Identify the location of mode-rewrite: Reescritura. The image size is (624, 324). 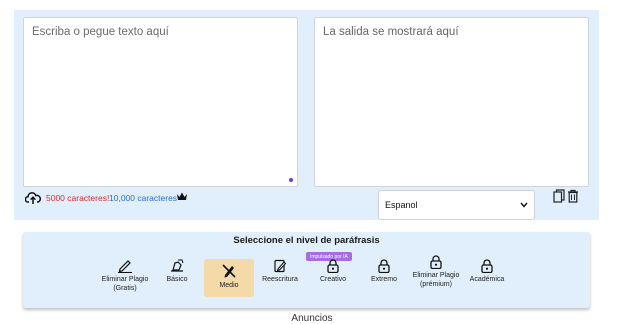
(280, 278).